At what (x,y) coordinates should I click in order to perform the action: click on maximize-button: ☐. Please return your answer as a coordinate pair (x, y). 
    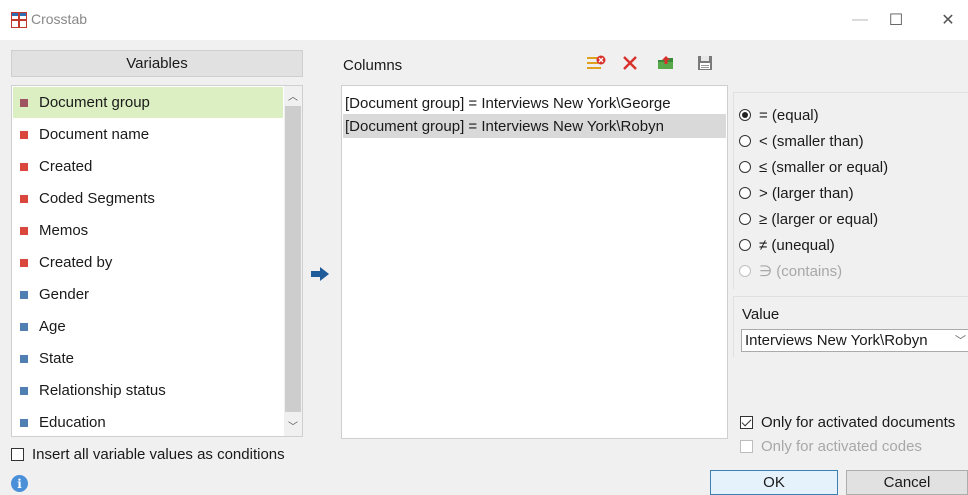
    Looking at the image, I should click on (896, 20).